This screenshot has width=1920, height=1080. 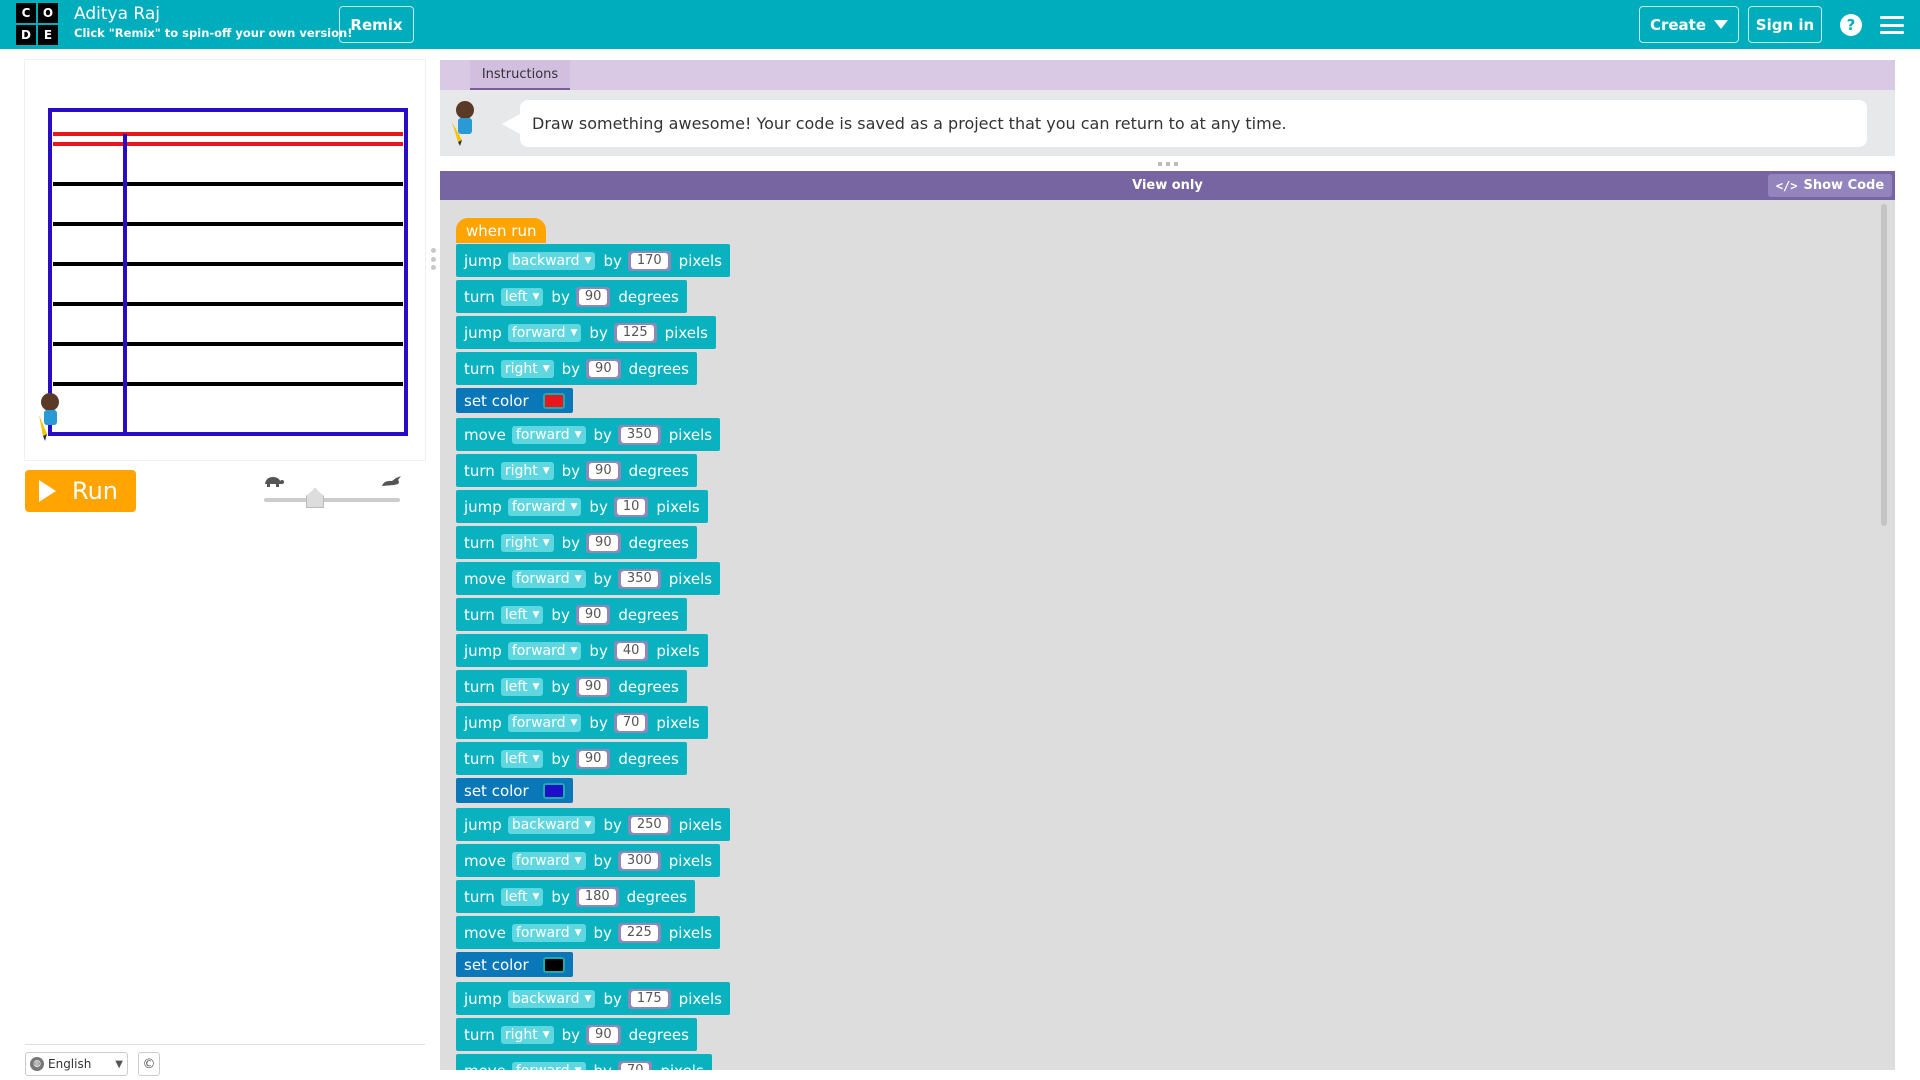 What do you see at coordinates (597, 896) in the screenshot?
I see `number-input: 180` at bounding box center [597, 896].